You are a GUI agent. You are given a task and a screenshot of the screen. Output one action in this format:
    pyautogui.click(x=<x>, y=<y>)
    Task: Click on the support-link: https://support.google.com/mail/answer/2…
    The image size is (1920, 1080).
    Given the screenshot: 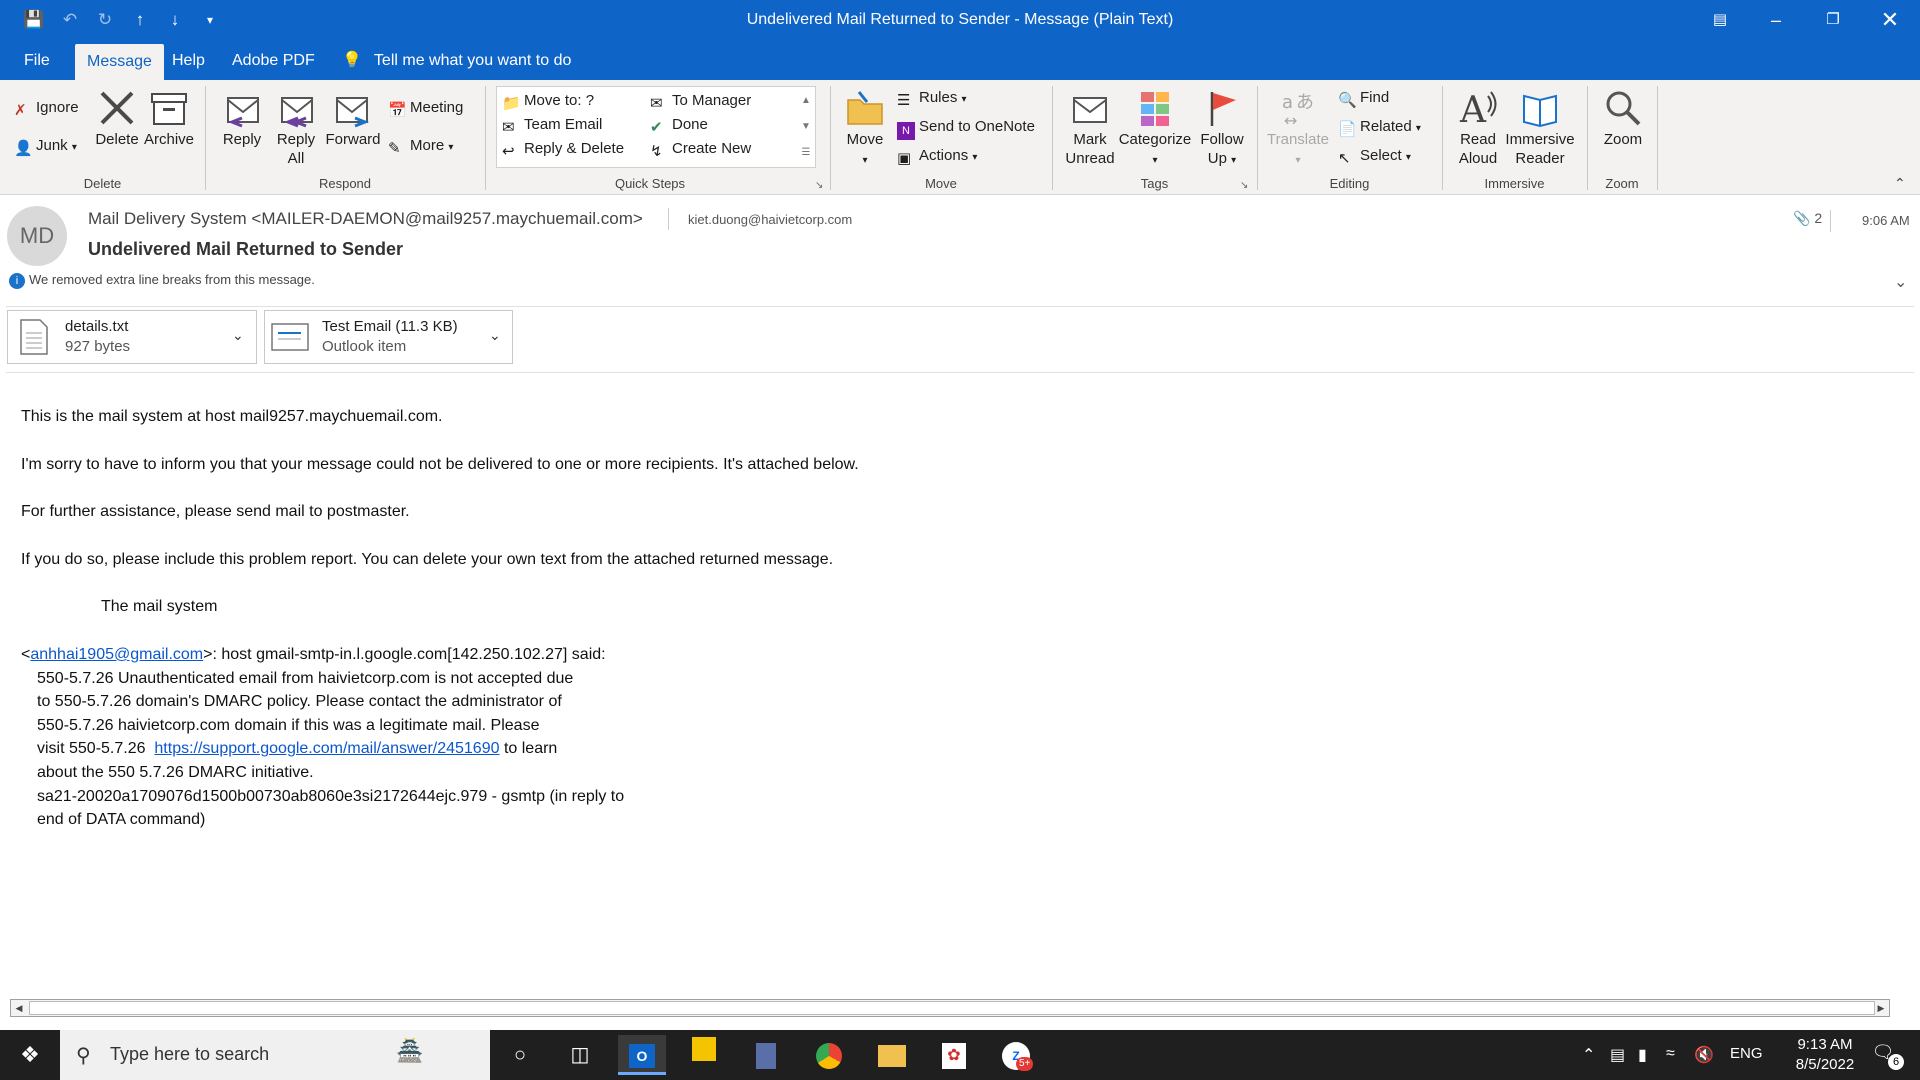 What is the action you would take?
    pyautogui.click(x=326, y=748)
    